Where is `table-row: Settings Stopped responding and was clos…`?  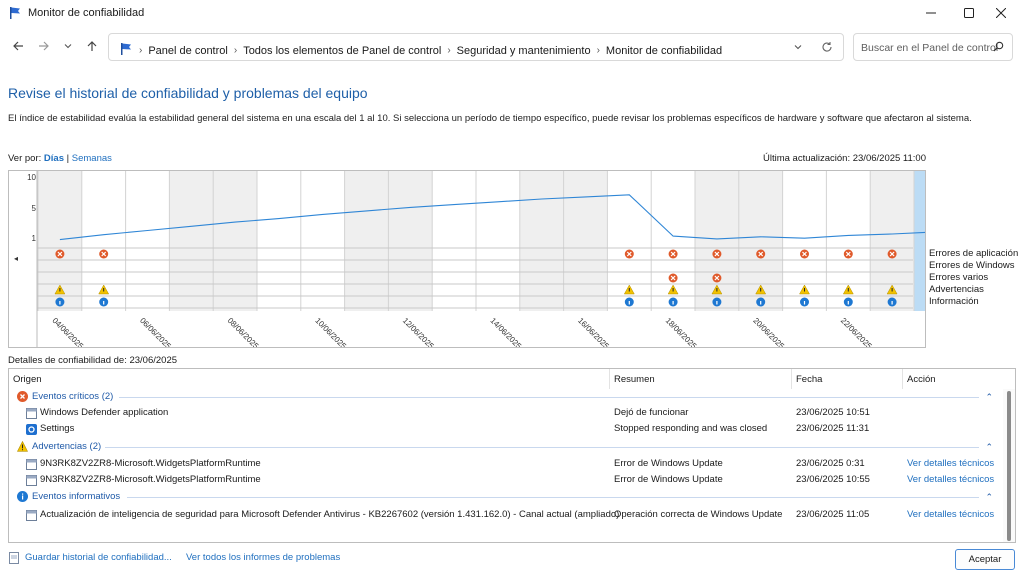
table-row: Settings Stopped responding and was clos… is located at coordinates (504, 429).